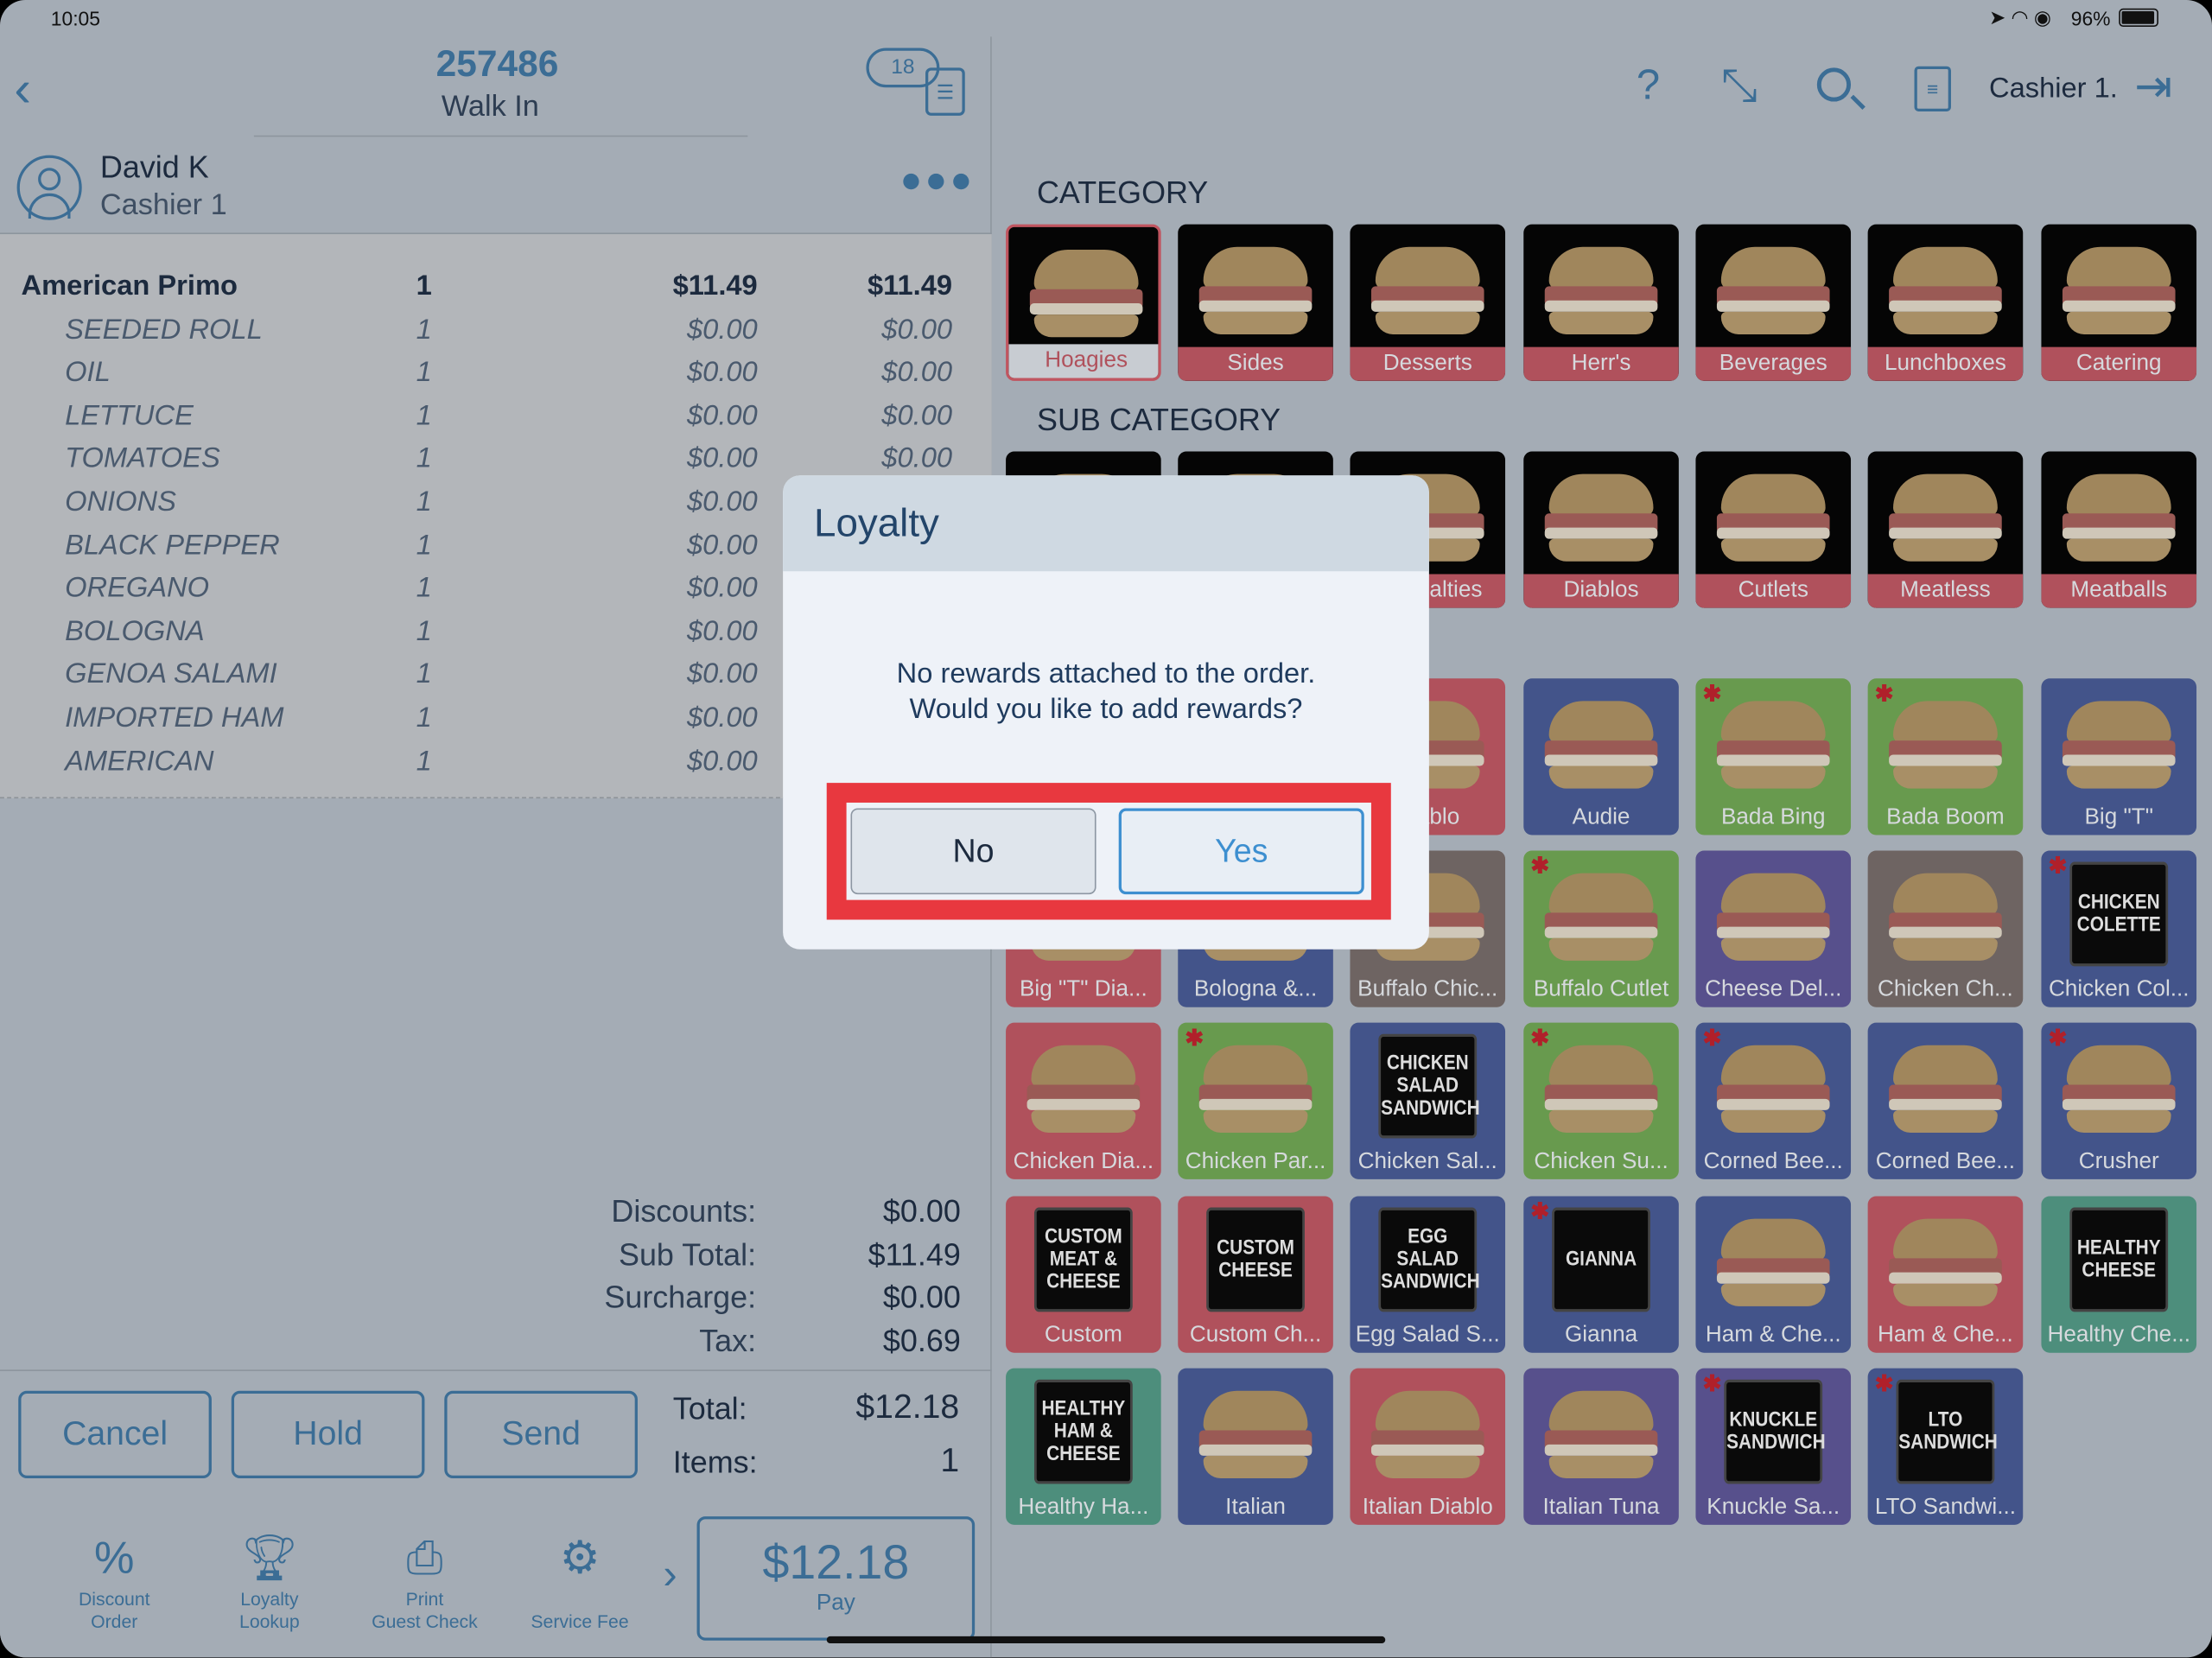 The height and width of the screenshot is (1658, 2212). Describe the element at coordinates (496, 1370) in the screenshot. I see `divider` at that location.